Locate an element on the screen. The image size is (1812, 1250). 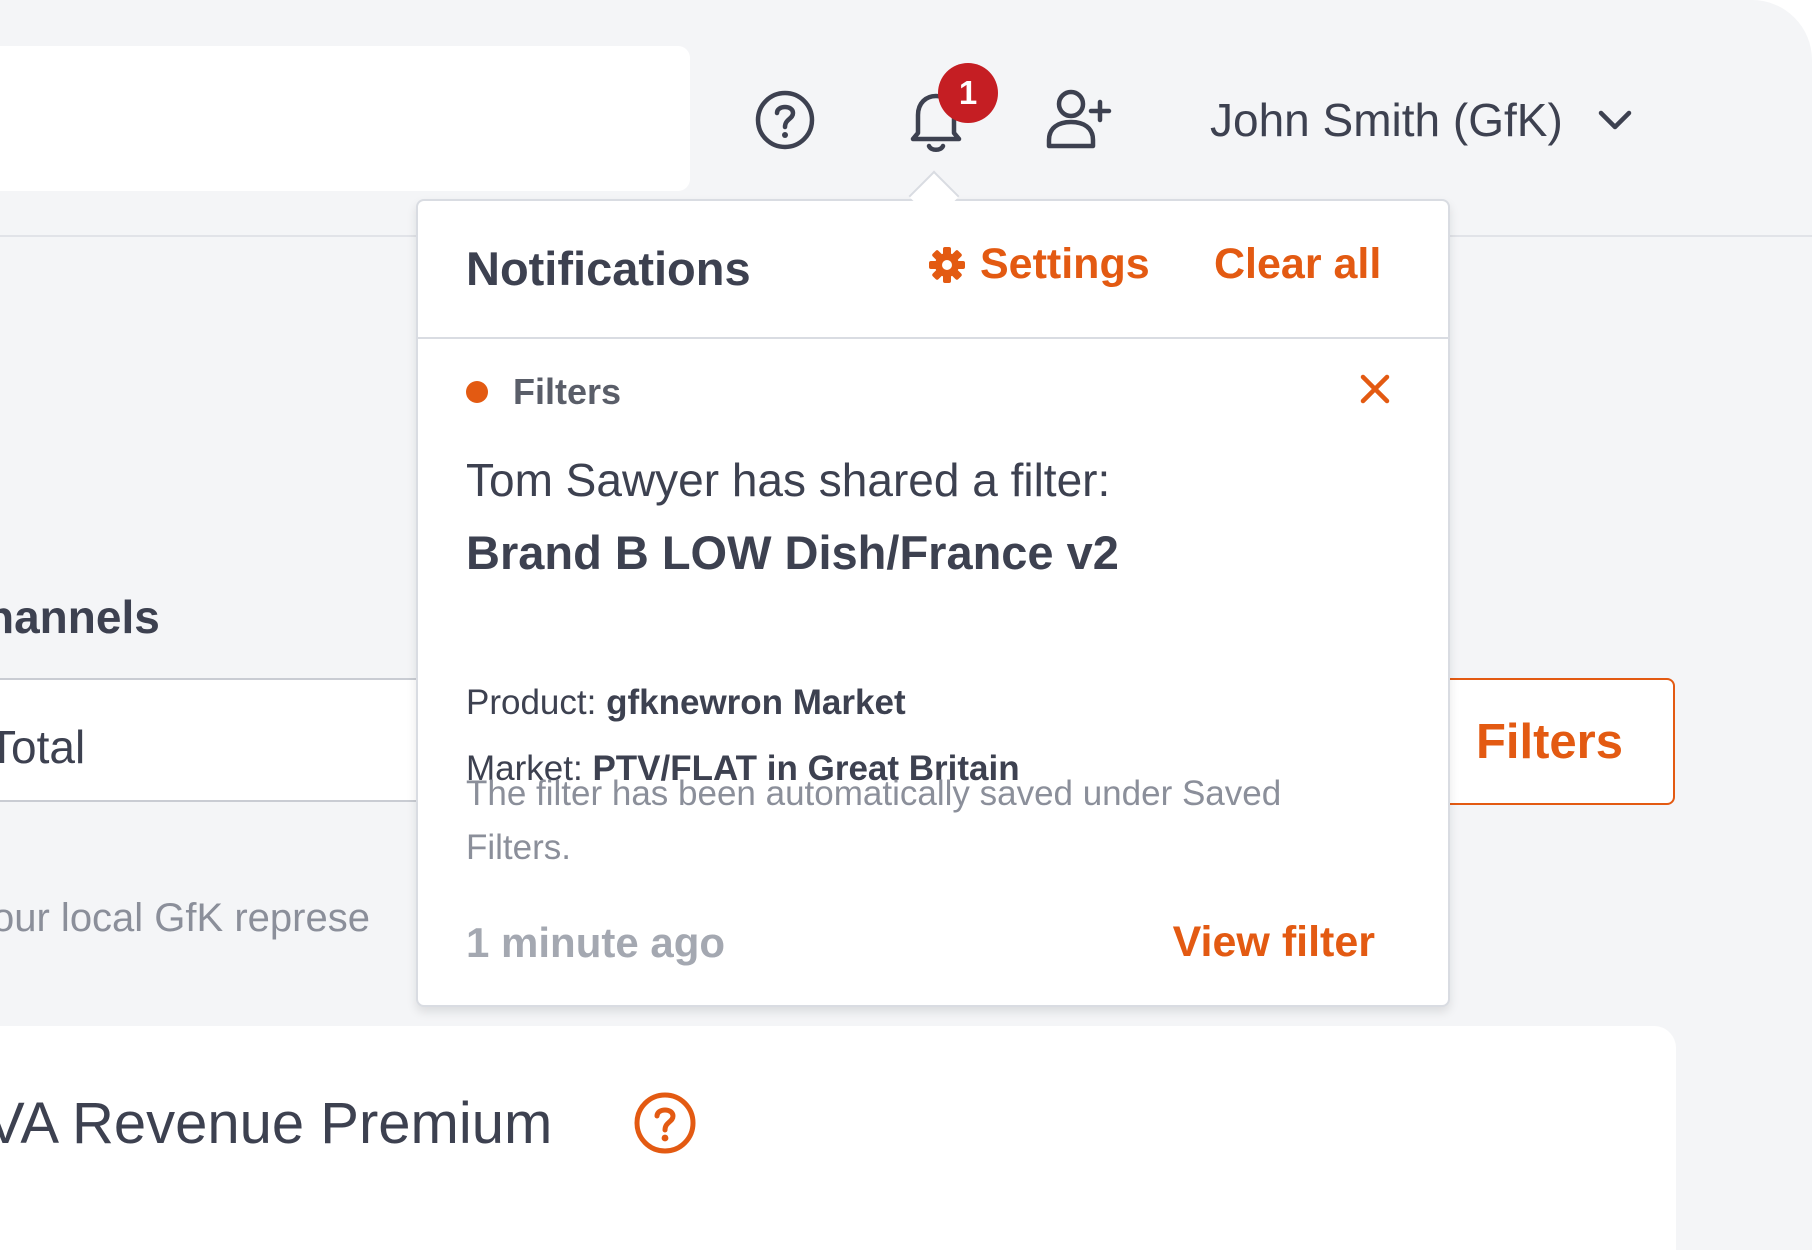
product-value: gfknewron Market is located at coordinates (756, 702).